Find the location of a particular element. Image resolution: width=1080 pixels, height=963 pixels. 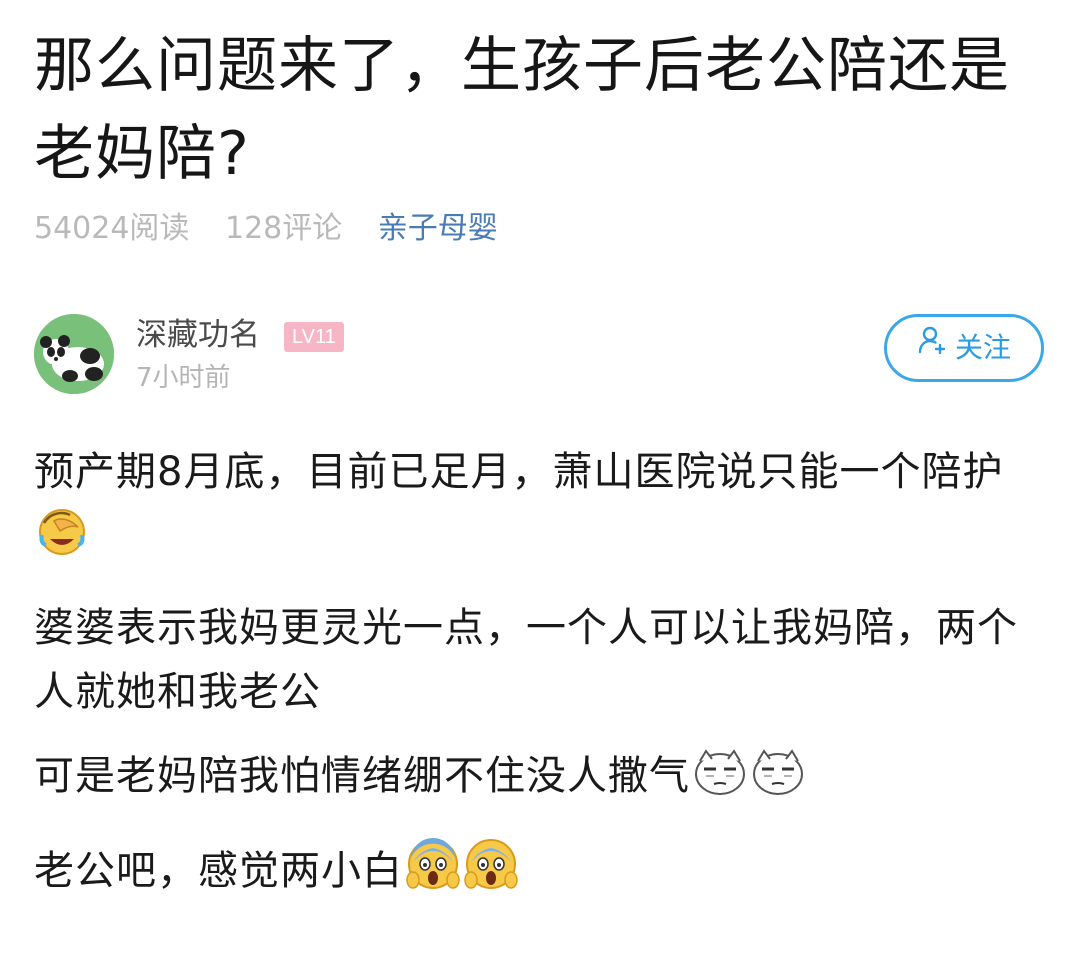

comment-count: 128评论 is located at coordinates (283, 228).